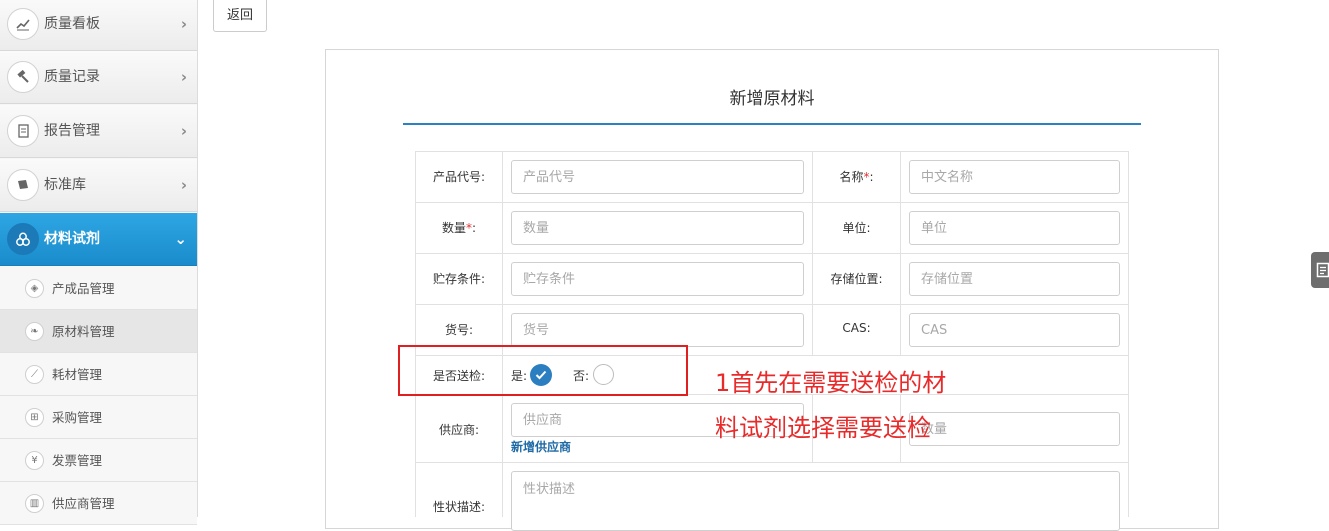 This screenshot has width=1329, height=531. I want to click on storage-location-input, so click(1014, 279).